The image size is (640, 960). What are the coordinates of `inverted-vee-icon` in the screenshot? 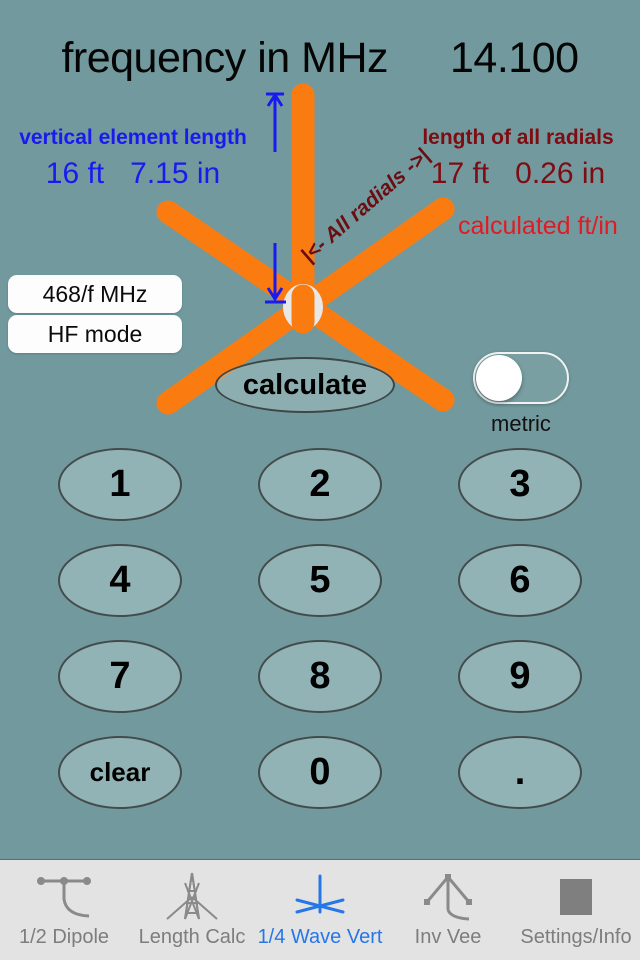 It's located at (448, 897).